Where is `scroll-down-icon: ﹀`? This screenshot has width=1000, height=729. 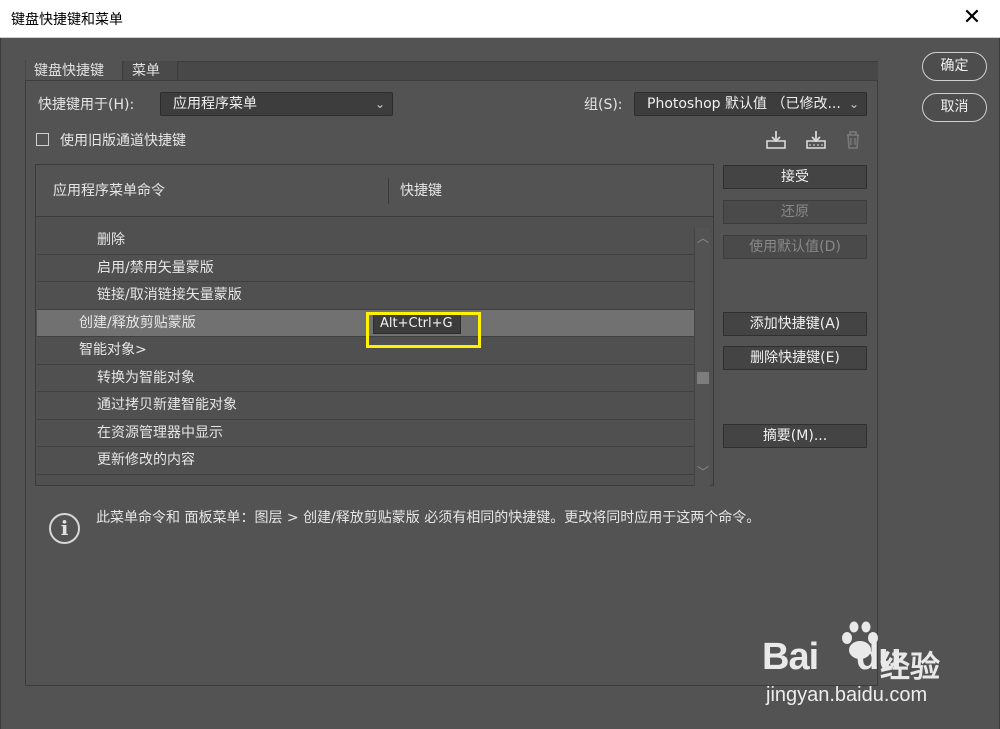 scroll-down-icon: ﹀ is located at coordinates (703, 472).